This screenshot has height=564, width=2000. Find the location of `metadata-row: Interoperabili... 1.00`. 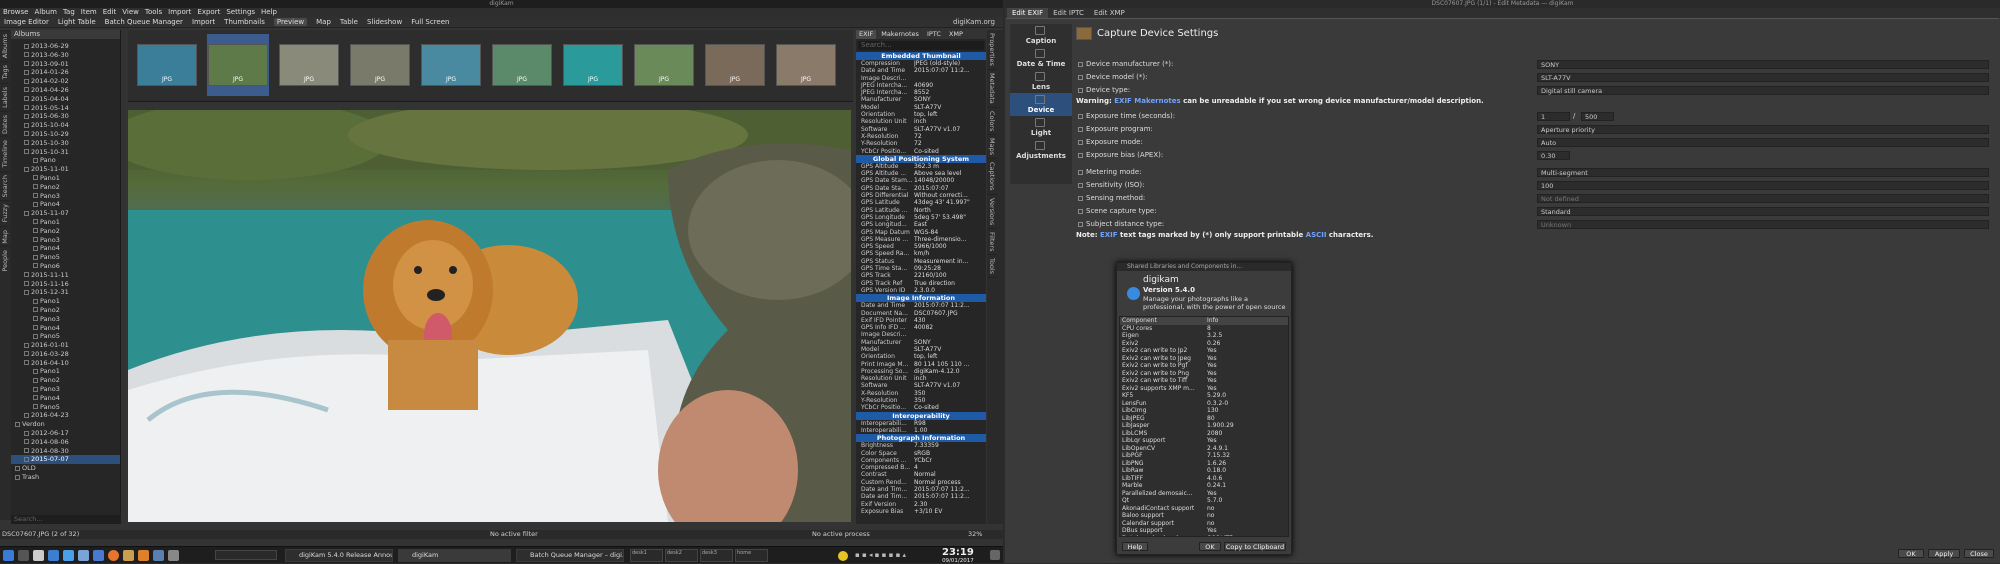

metadata-row: Interoperabili... 1.00 is located at coordinates (921, 430).